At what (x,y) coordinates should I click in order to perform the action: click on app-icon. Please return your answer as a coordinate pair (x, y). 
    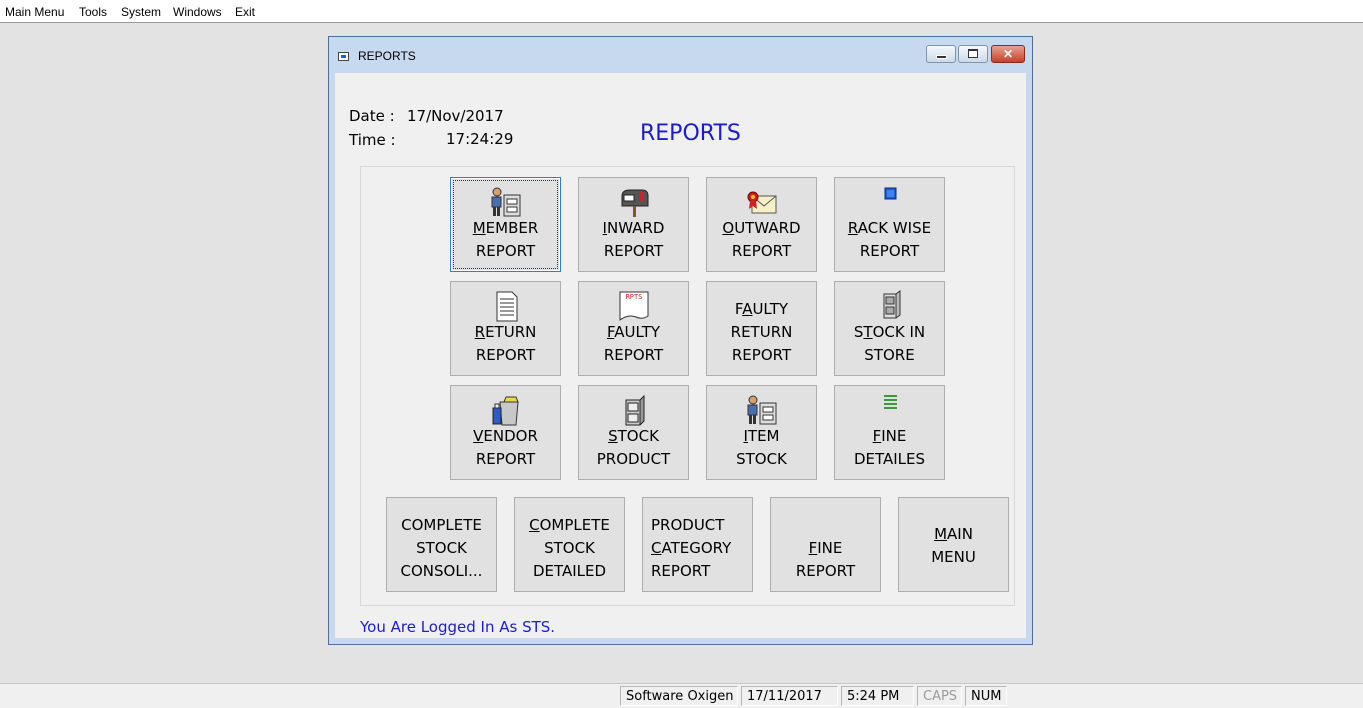
    Looking at the image, I should click on (343, 56).